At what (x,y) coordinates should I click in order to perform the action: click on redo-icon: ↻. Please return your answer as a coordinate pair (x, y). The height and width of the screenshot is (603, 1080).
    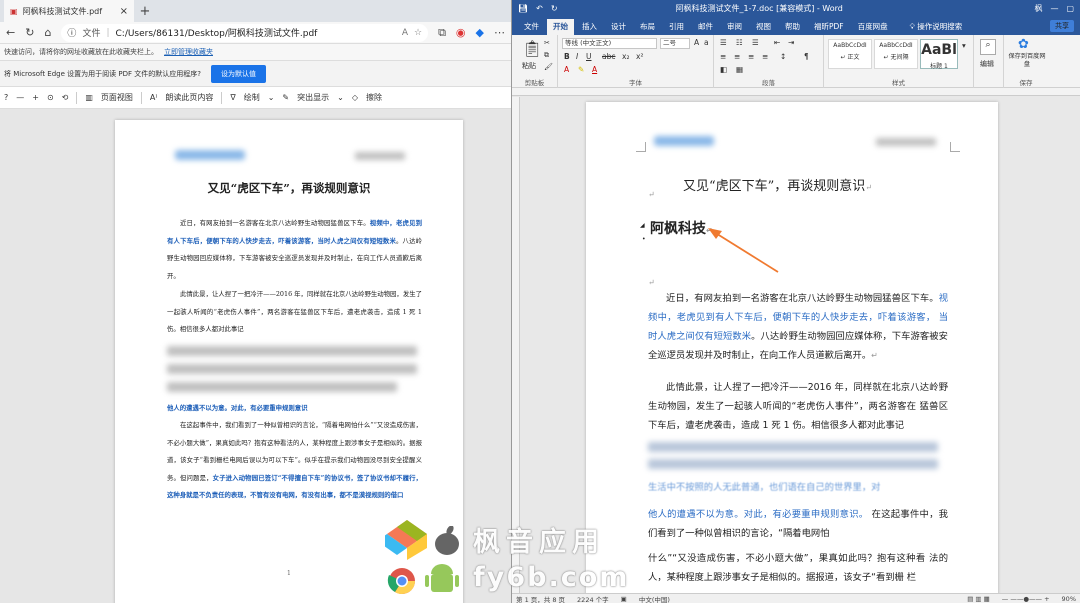
    Looking at the image, I should click on (554, 8).